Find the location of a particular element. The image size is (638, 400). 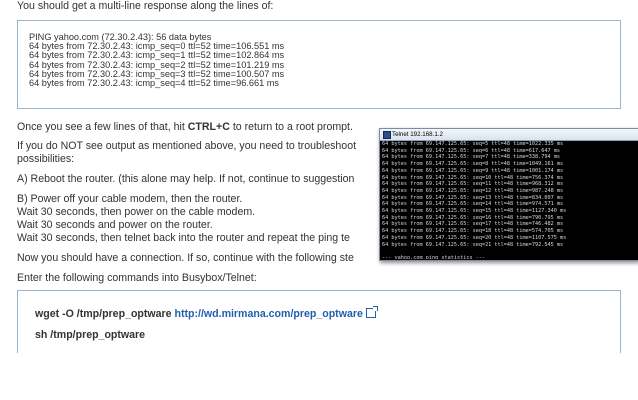

troubleshoot-text-cont: possibilities: is located at coordinates (46, 159).